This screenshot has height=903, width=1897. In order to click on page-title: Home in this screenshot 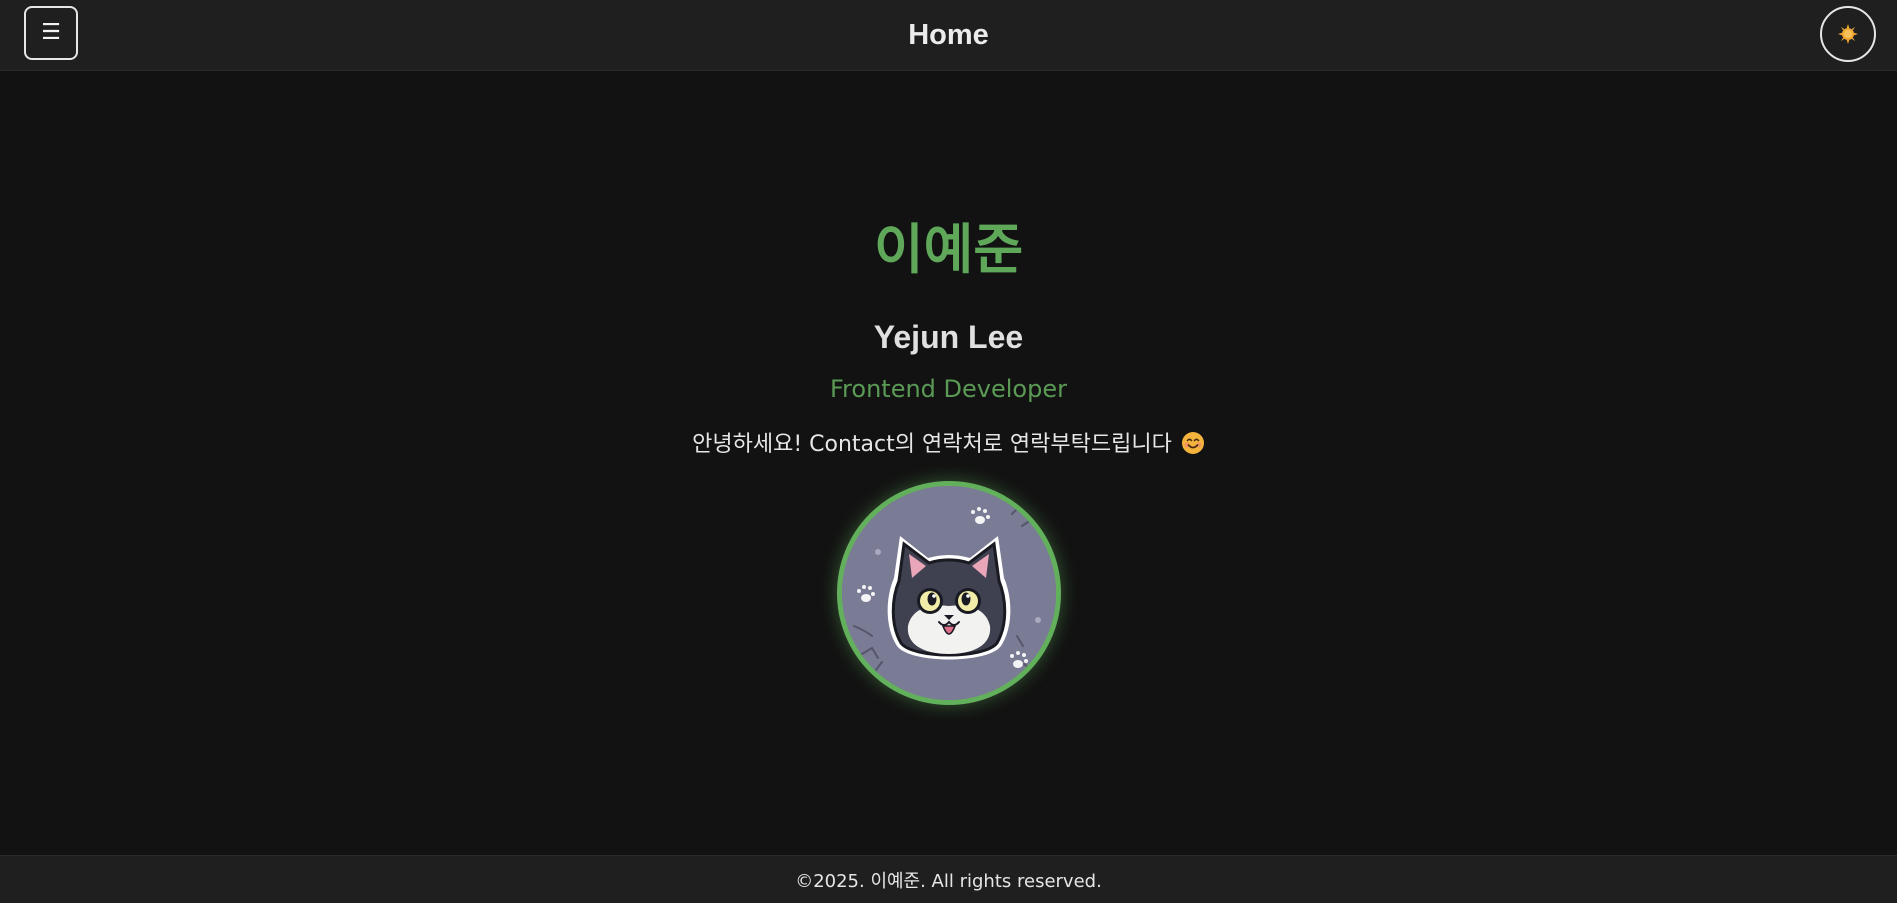, I will do `click(948, 35)`.